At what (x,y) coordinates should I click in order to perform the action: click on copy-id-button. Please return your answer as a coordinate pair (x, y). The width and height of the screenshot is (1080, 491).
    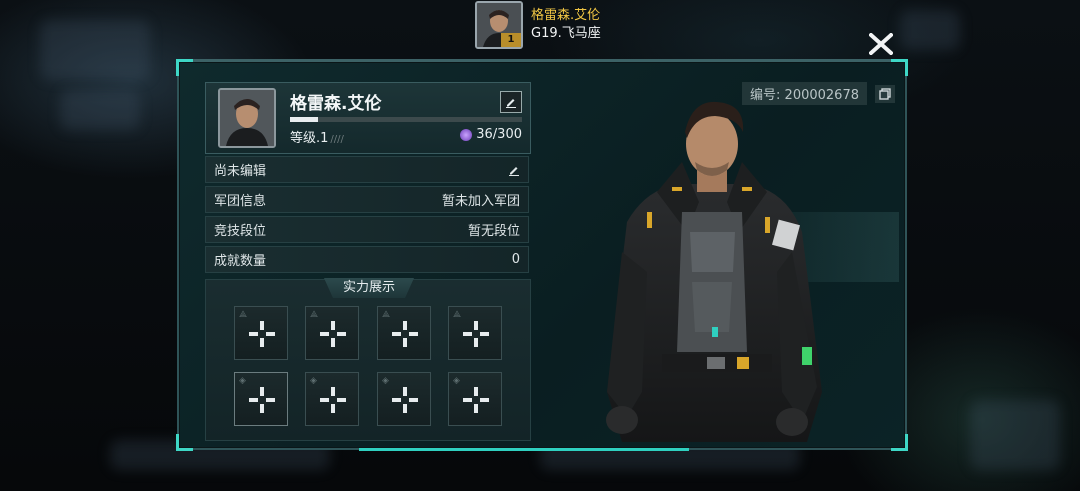
    Looking at the image, I should click on (885, 93).